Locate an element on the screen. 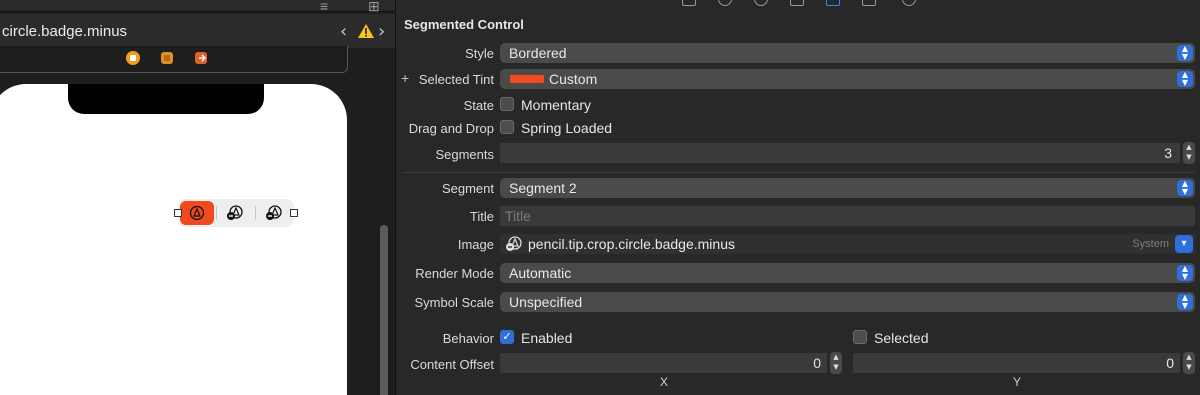 This screenshot has width=1200, height=395. pencil-tip-crop-circle-icon is located at coordinates (197, 213).